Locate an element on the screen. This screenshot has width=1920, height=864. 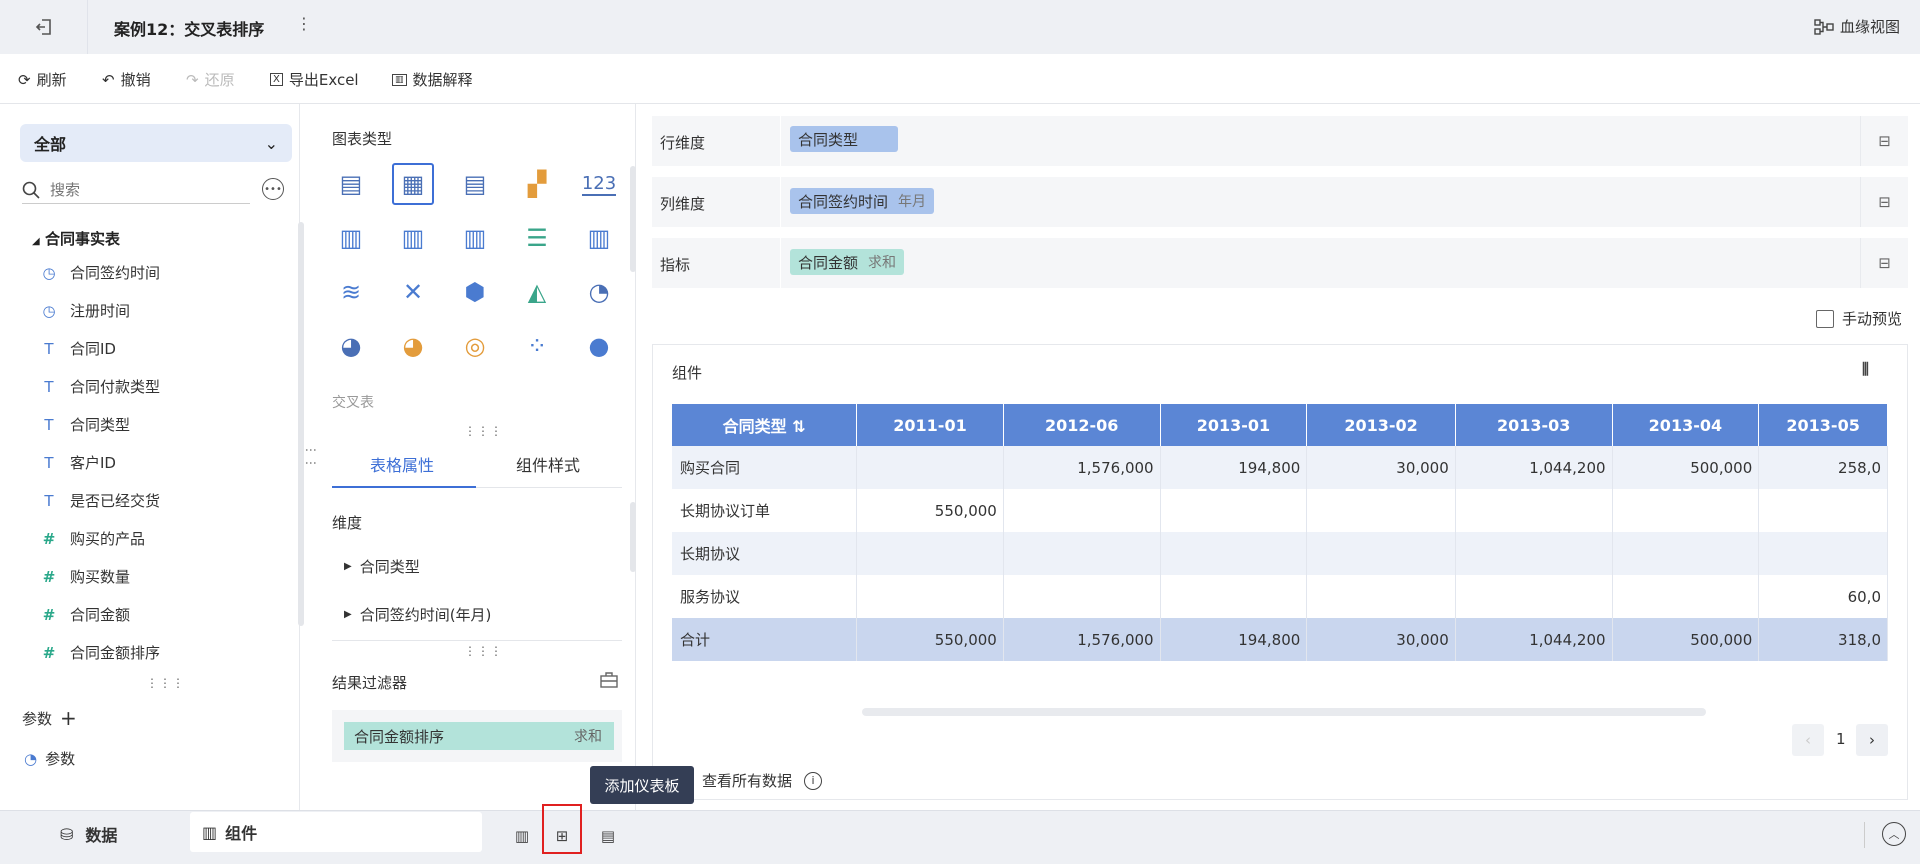
row-shelf-tool-button: ⊟ is located at coordinates (1884, 141).